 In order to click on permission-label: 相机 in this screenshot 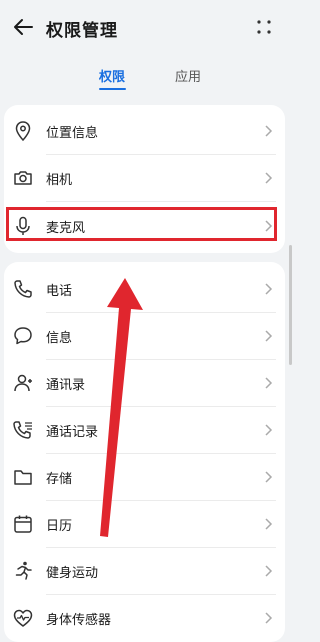, I will do `click(59, 180)`.